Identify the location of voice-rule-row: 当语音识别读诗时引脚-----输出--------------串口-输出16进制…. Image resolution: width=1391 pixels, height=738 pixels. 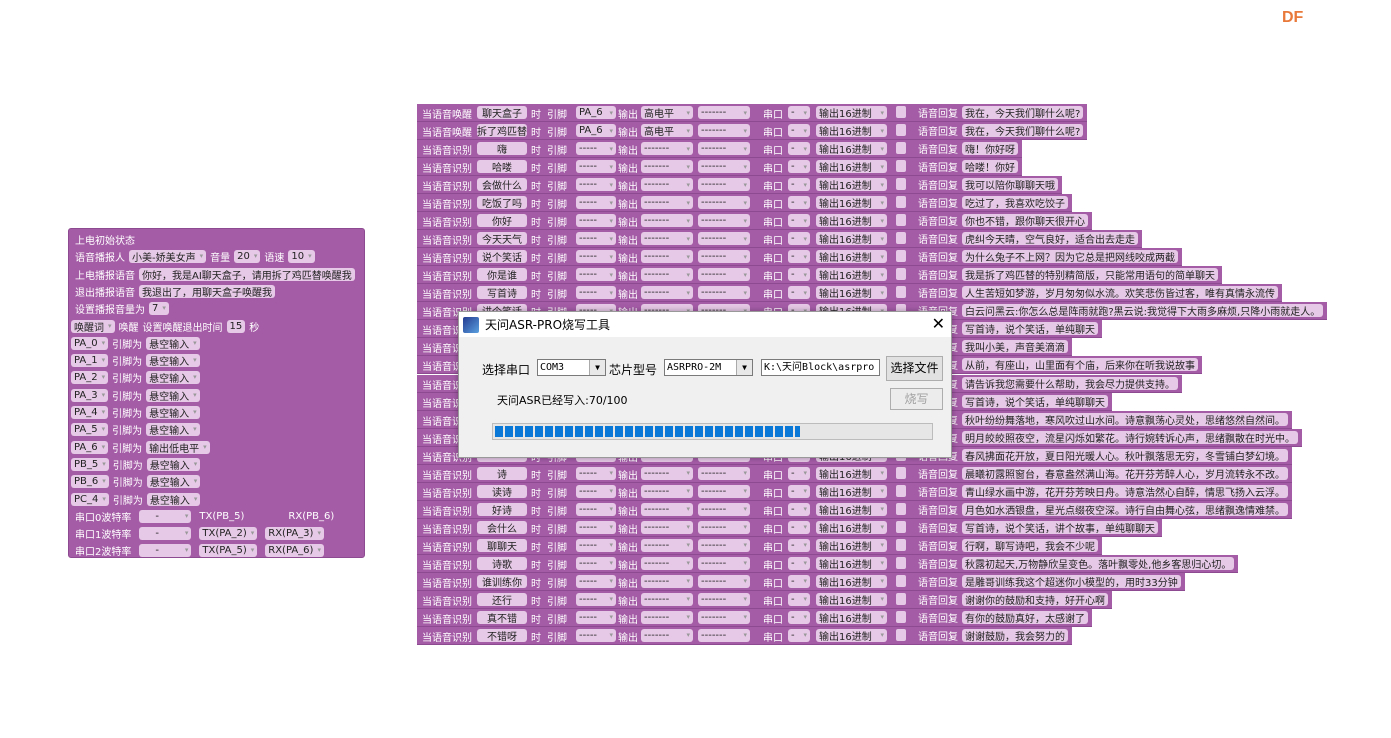
(854, 491).